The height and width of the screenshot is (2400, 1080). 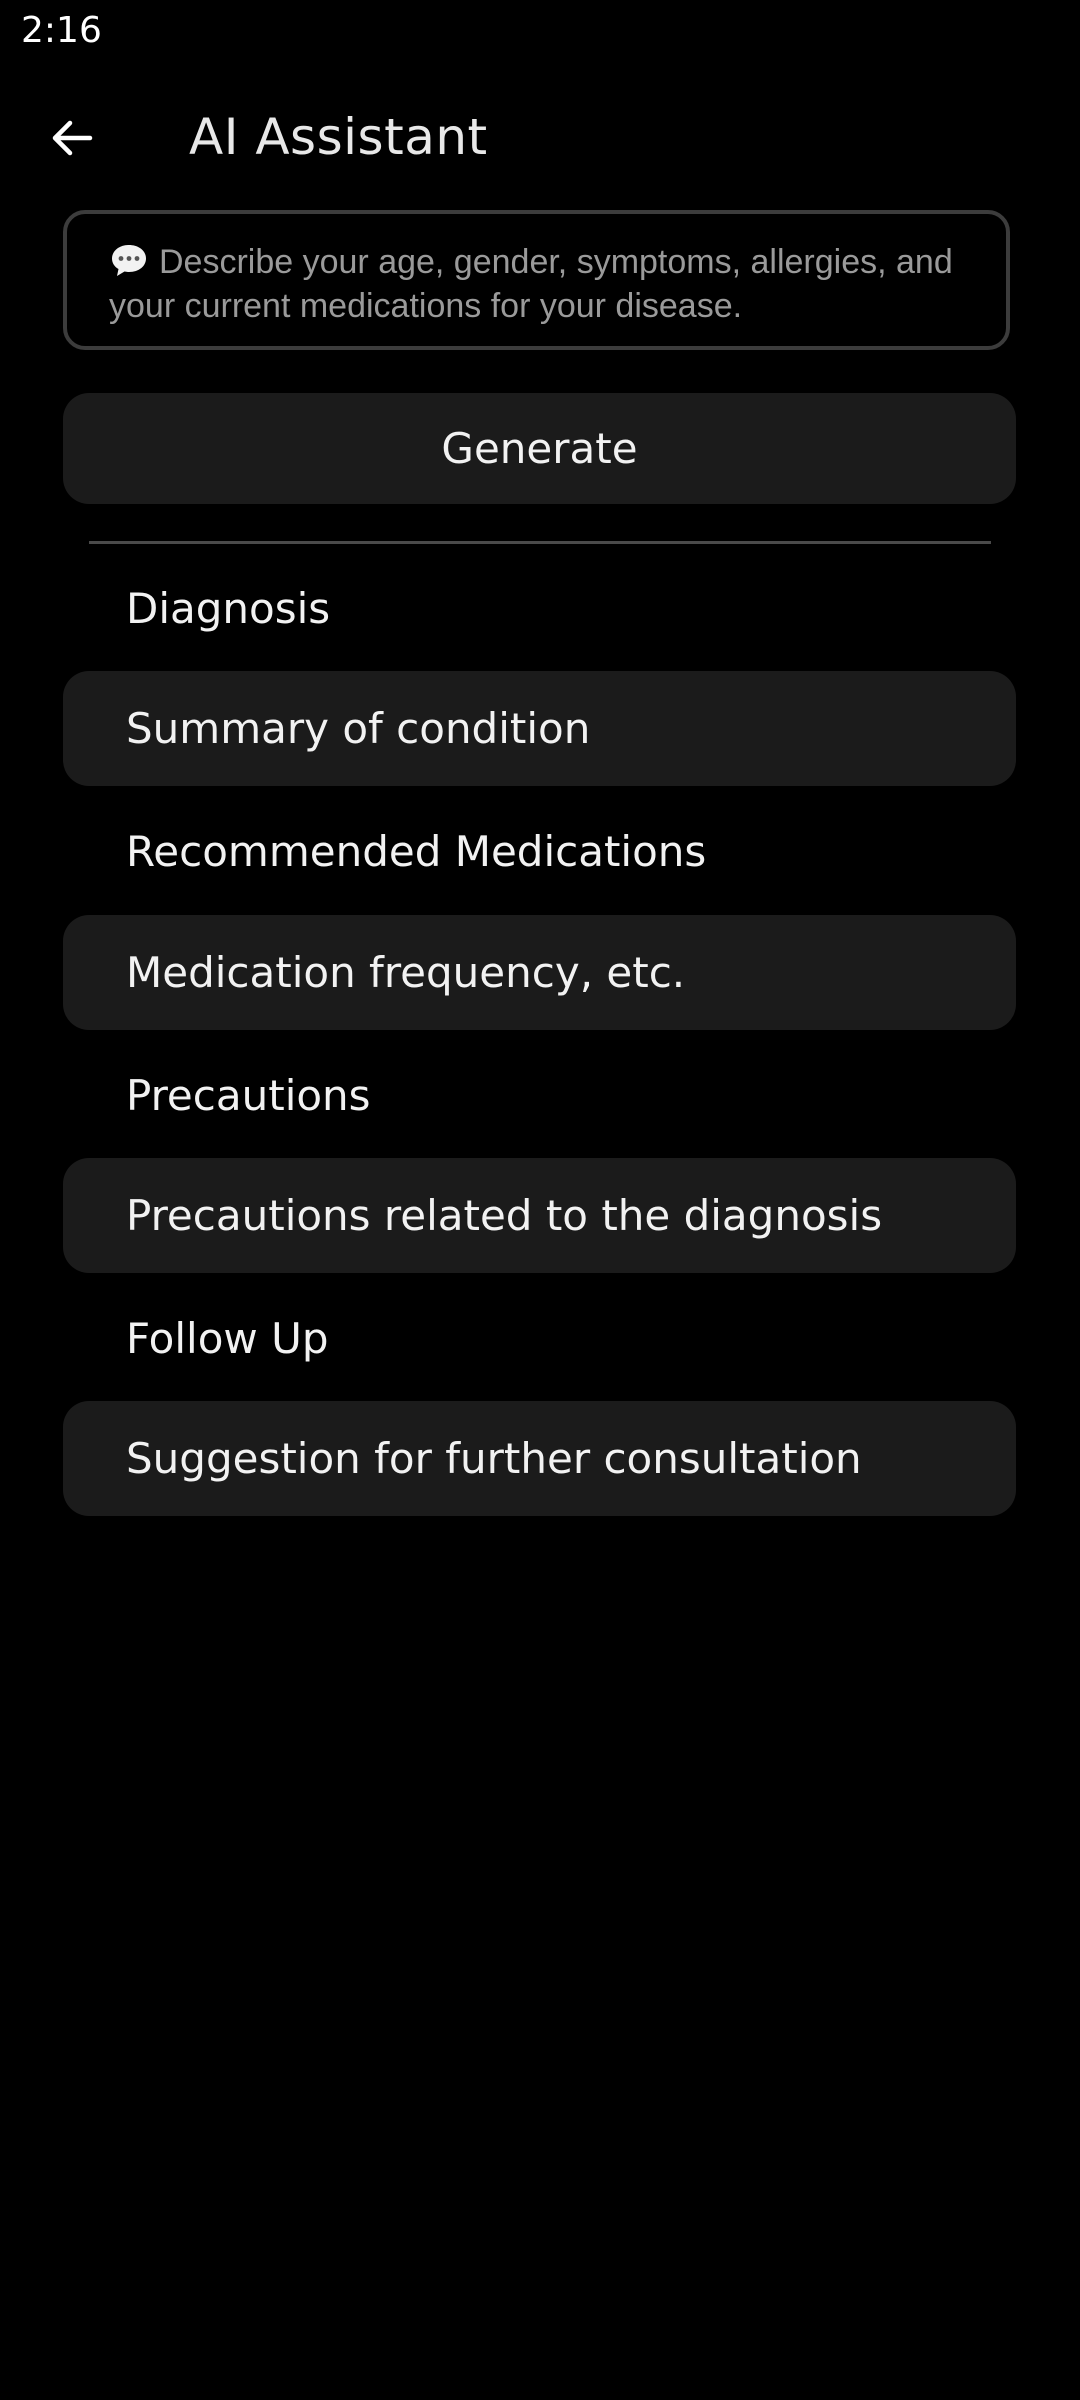 I want to click on section-label-medications: Recommended Medications, so click(x=416, y=851).